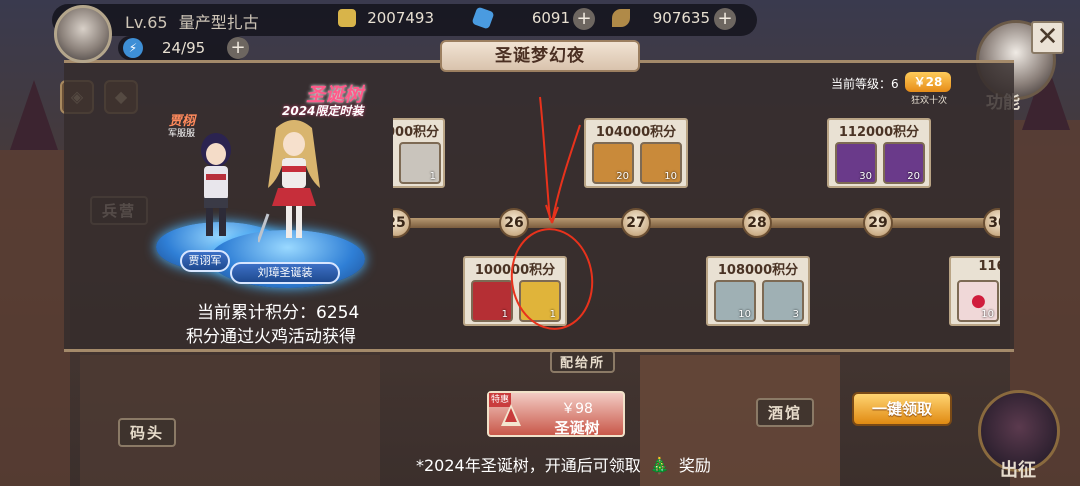 This screenshot has height=486, width=1080. What do you see at coordinates (613, 163) in the screenshot?
I see `tome-icon: 20` at bounding box center [613, 163].